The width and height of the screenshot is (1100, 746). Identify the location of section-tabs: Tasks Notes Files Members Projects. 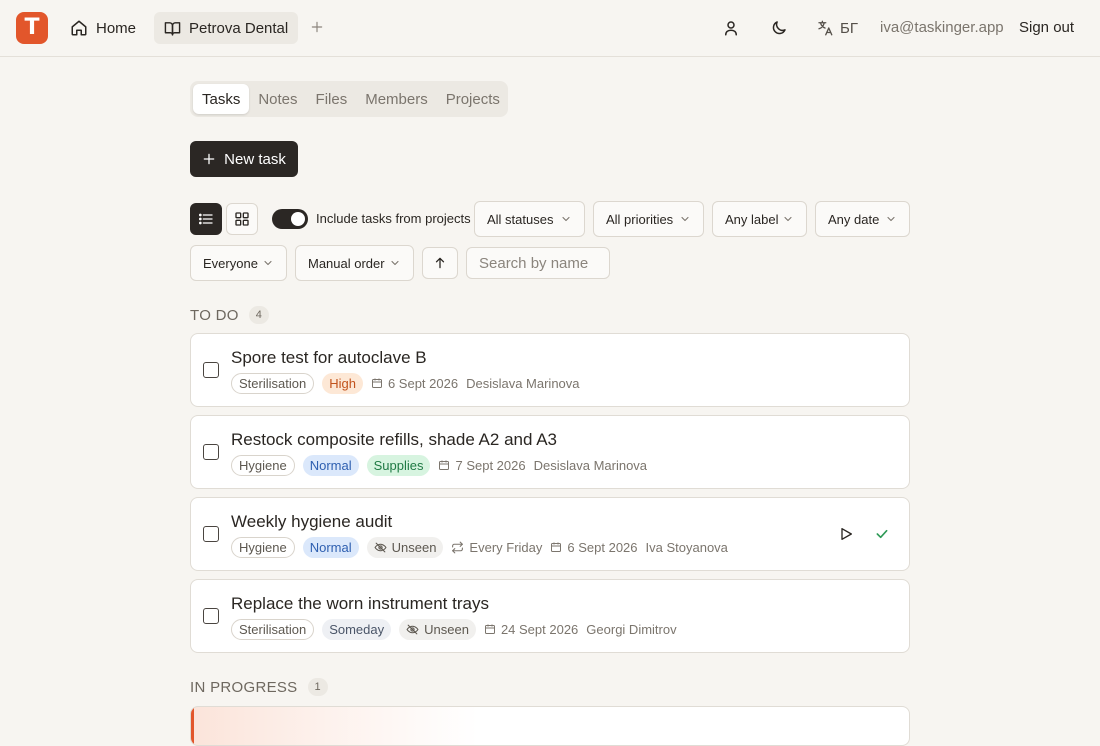
(349, 99).